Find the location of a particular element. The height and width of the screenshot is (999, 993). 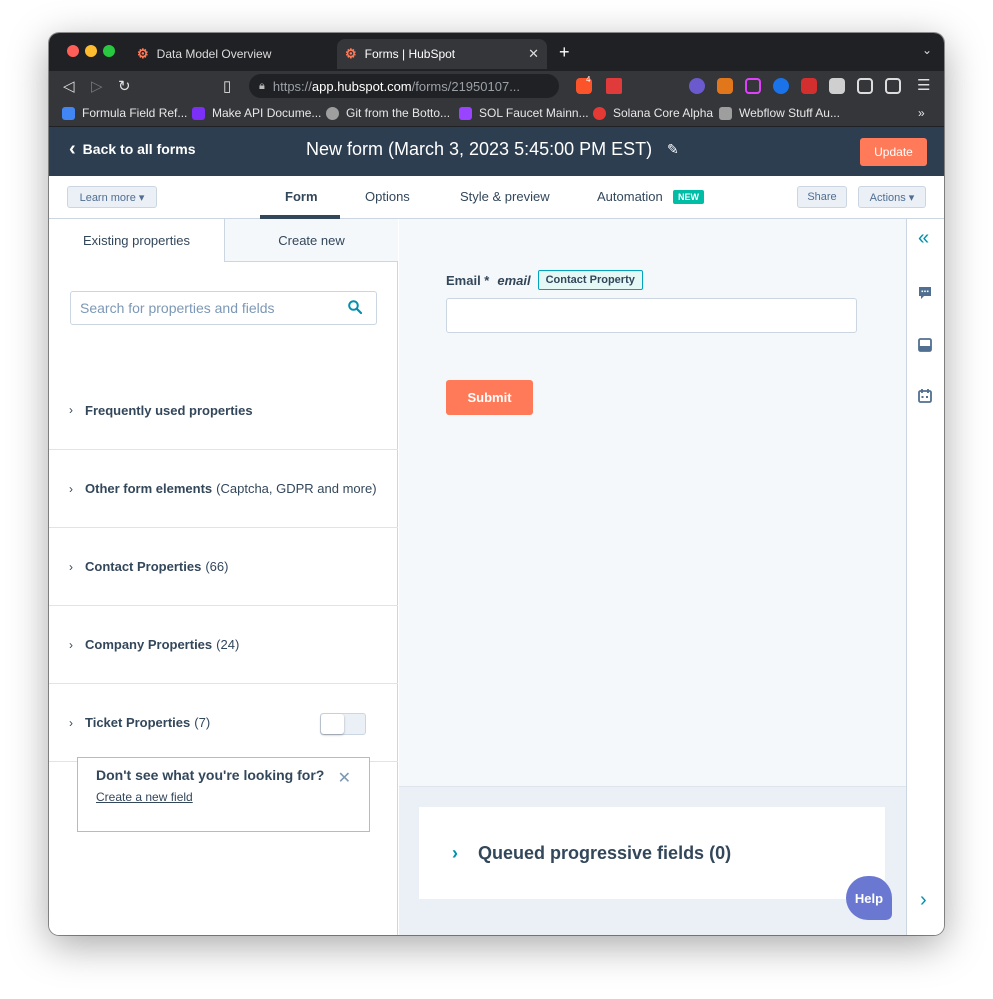

help-button: Help is located at coordinates (869, 898).